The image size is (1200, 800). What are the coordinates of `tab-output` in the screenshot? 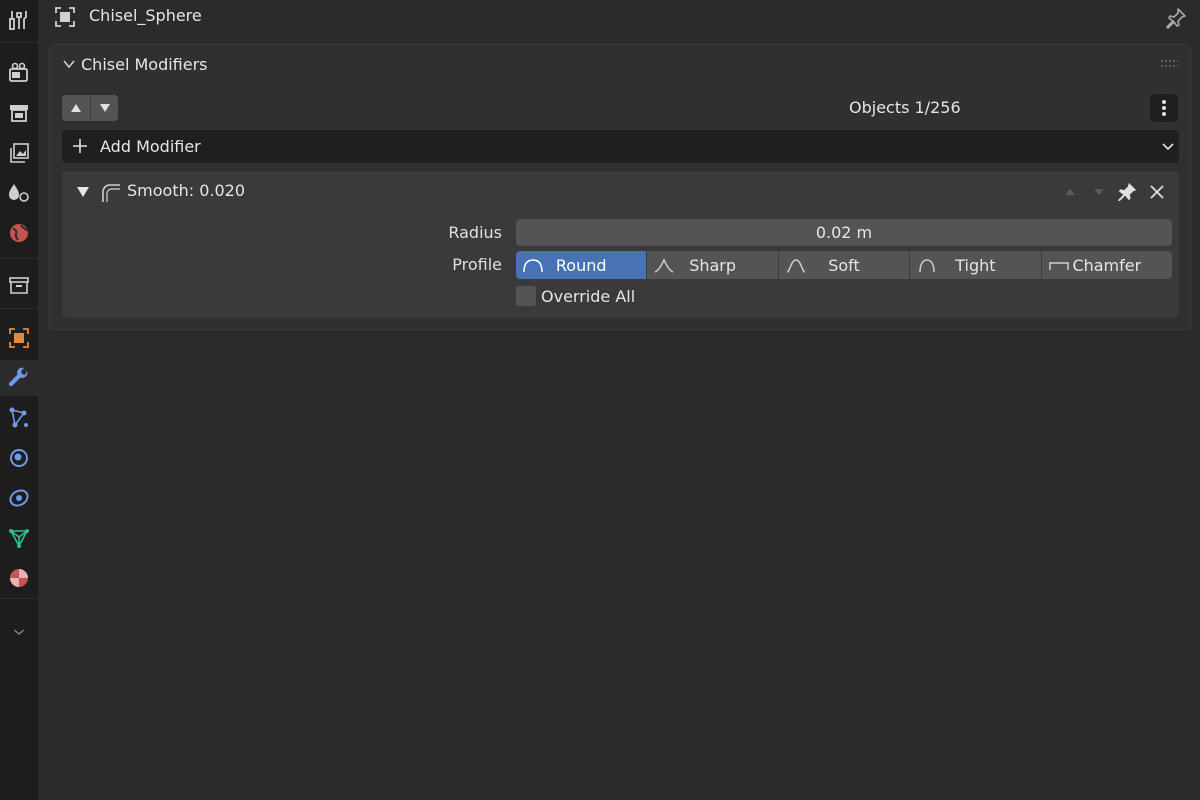 It's located at (19, 113).